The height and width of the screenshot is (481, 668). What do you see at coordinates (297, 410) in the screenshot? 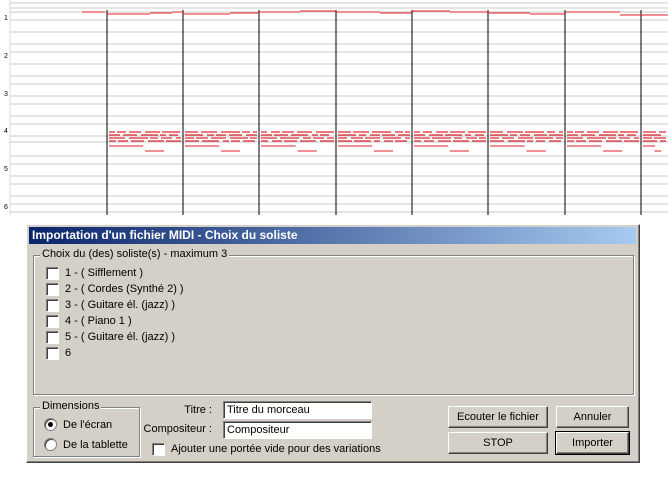
I see `titre-input: Titre du morceau` at bounding box center [297, 410].